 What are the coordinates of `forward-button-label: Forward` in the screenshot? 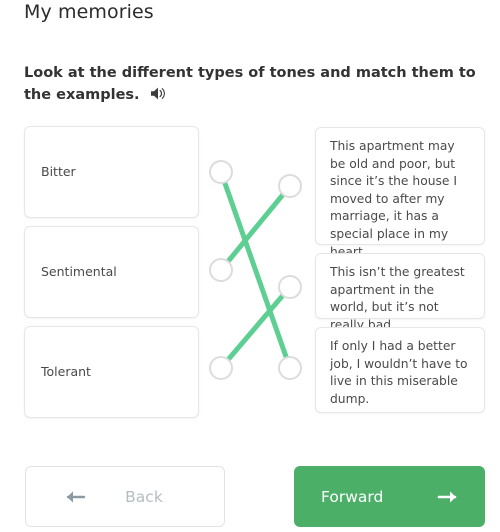 It's located at (352, 496).